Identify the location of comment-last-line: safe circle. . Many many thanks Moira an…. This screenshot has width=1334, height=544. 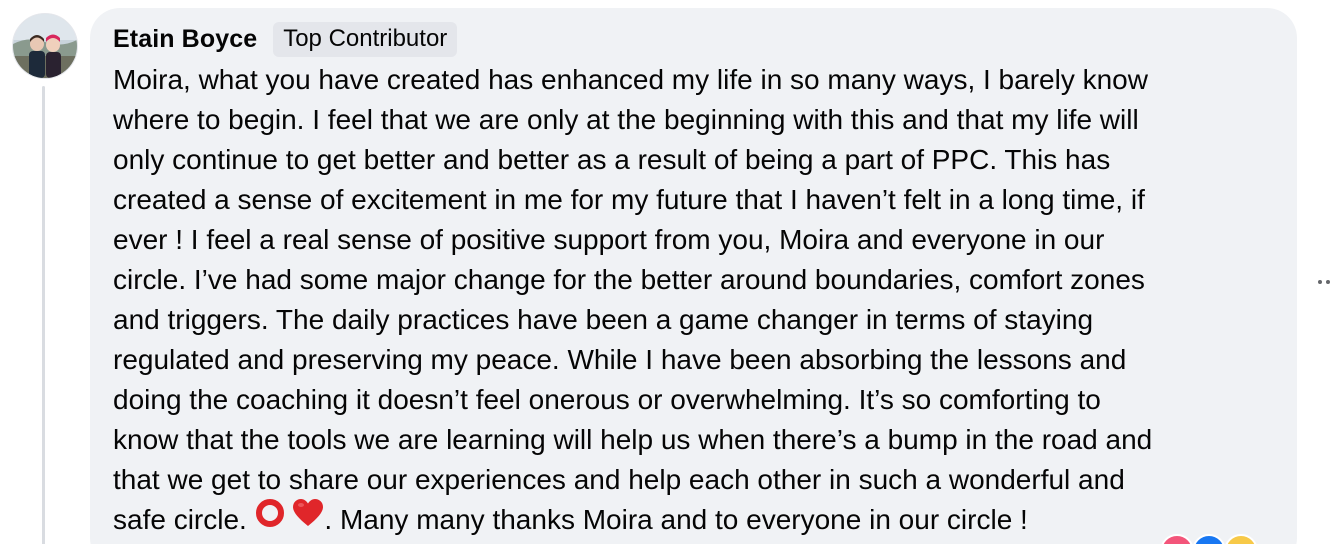
(700, 519).